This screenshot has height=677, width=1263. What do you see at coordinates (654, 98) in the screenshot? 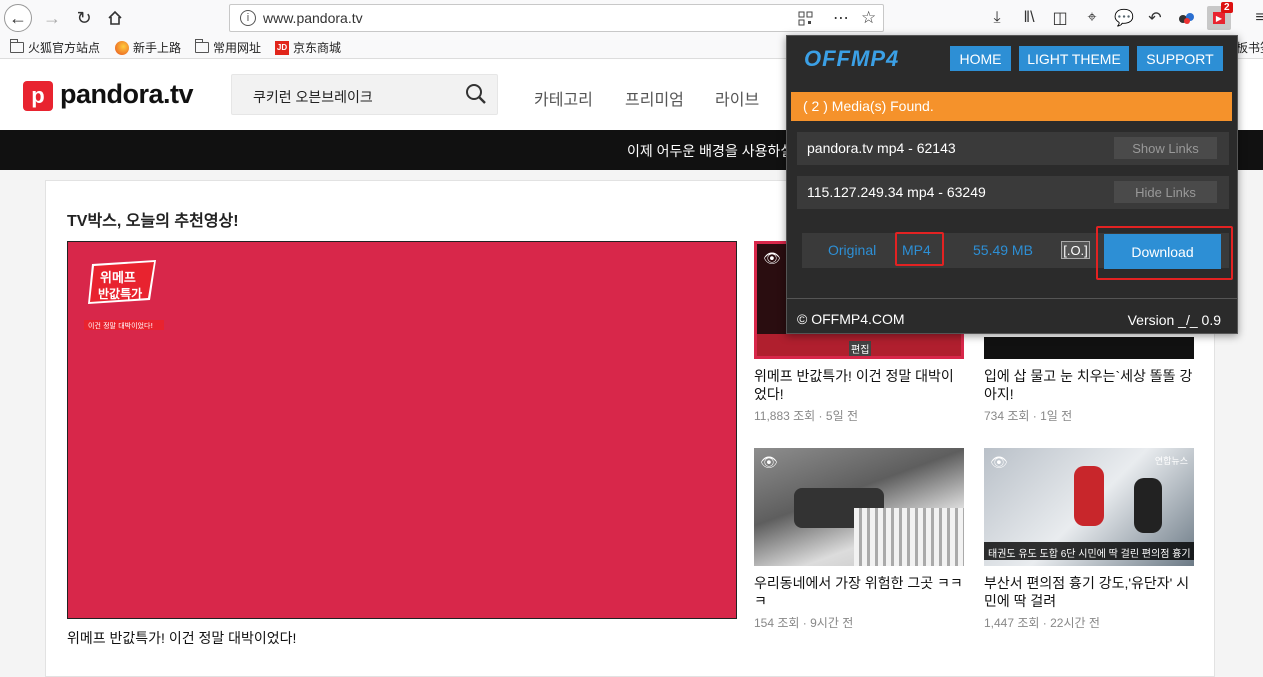
I see `nav-premium: 프리미엄` at bounding box center [654, 98].